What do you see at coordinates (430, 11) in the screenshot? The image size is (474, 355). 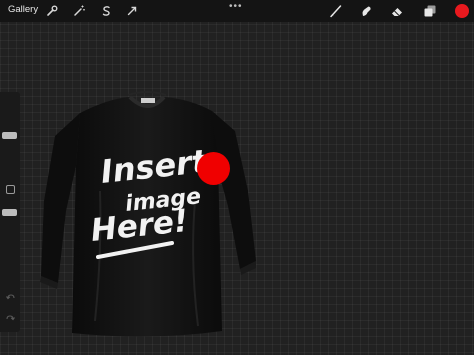 I see `layers-icon` at bounding box center [430, 11].